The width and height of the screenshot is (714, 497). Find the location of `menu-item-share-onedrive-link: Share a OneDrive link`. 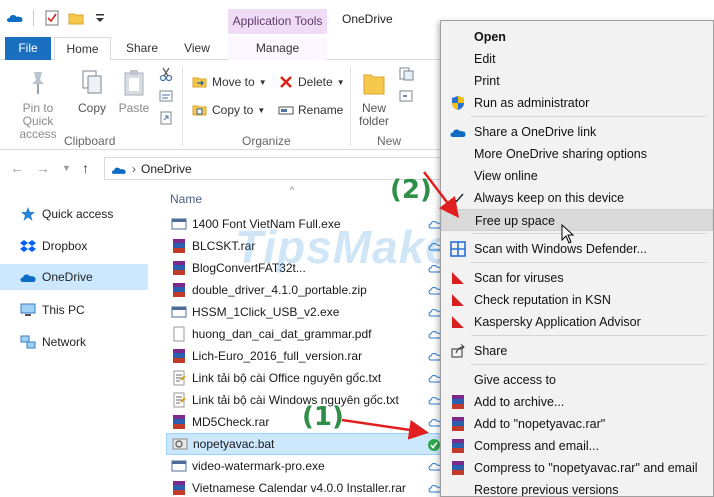

menu-item-share-onedrive-link: Share a OneDrive link is located at coordinates (577, 132).